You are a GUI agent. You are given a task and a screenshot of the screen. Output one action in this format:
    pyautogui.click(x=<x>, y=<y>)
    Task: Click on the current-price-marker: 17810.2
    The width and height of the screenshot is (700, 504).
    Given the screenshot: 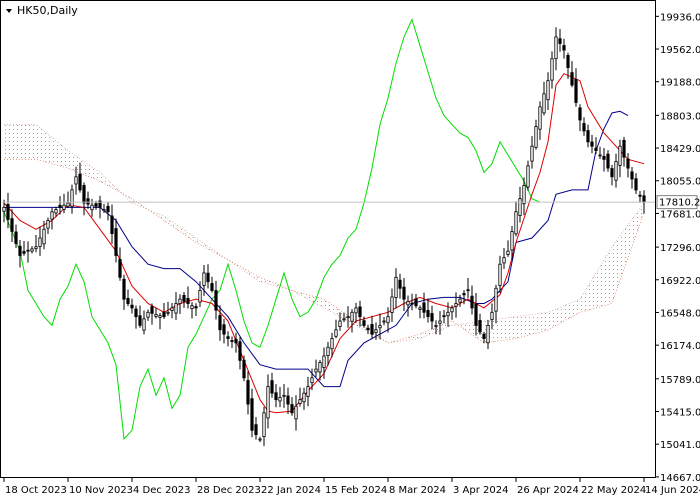 What is the action you would take?
    pyautogui.click(x=678, y=202)
    